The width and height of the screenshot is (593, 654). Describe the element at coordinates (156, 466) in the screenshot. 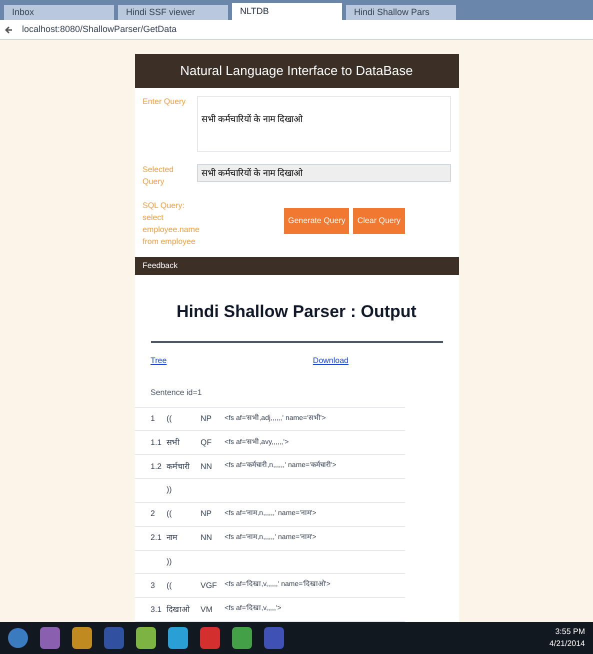

I see `table-cell-text: 1.2` at that location.